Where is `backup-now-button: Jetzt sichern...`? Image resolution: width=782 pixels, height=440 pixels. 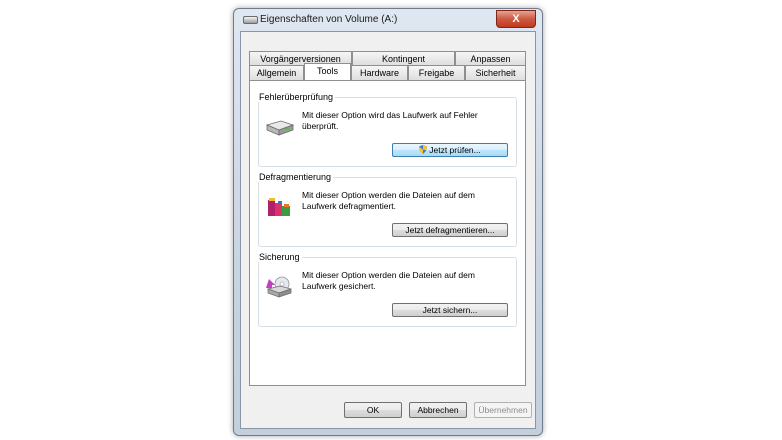 backup-now-button: Jetzt sichern... is located at coordinates (450, 310).